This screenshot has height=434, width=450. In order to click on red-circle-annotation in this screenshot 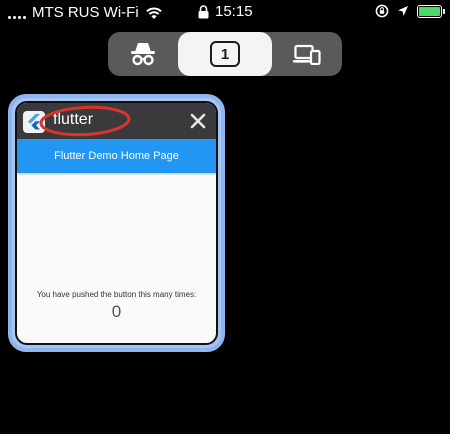, I will do `click(85, 121)`.